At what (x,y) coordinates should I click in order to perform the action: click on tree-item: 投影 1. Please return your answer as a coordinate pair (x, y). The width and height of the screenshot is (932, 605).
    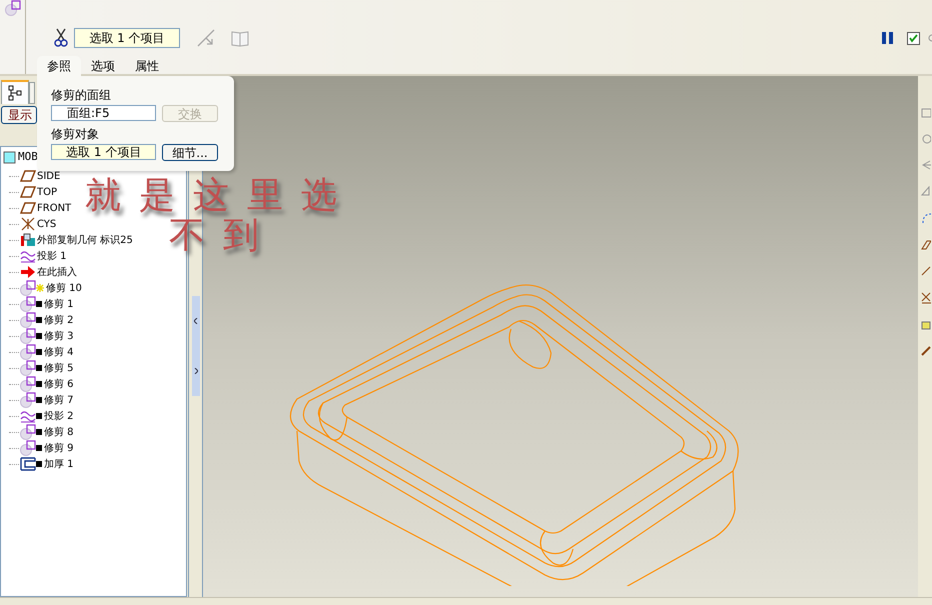
    Looking at the image, I should click on (52, 256).